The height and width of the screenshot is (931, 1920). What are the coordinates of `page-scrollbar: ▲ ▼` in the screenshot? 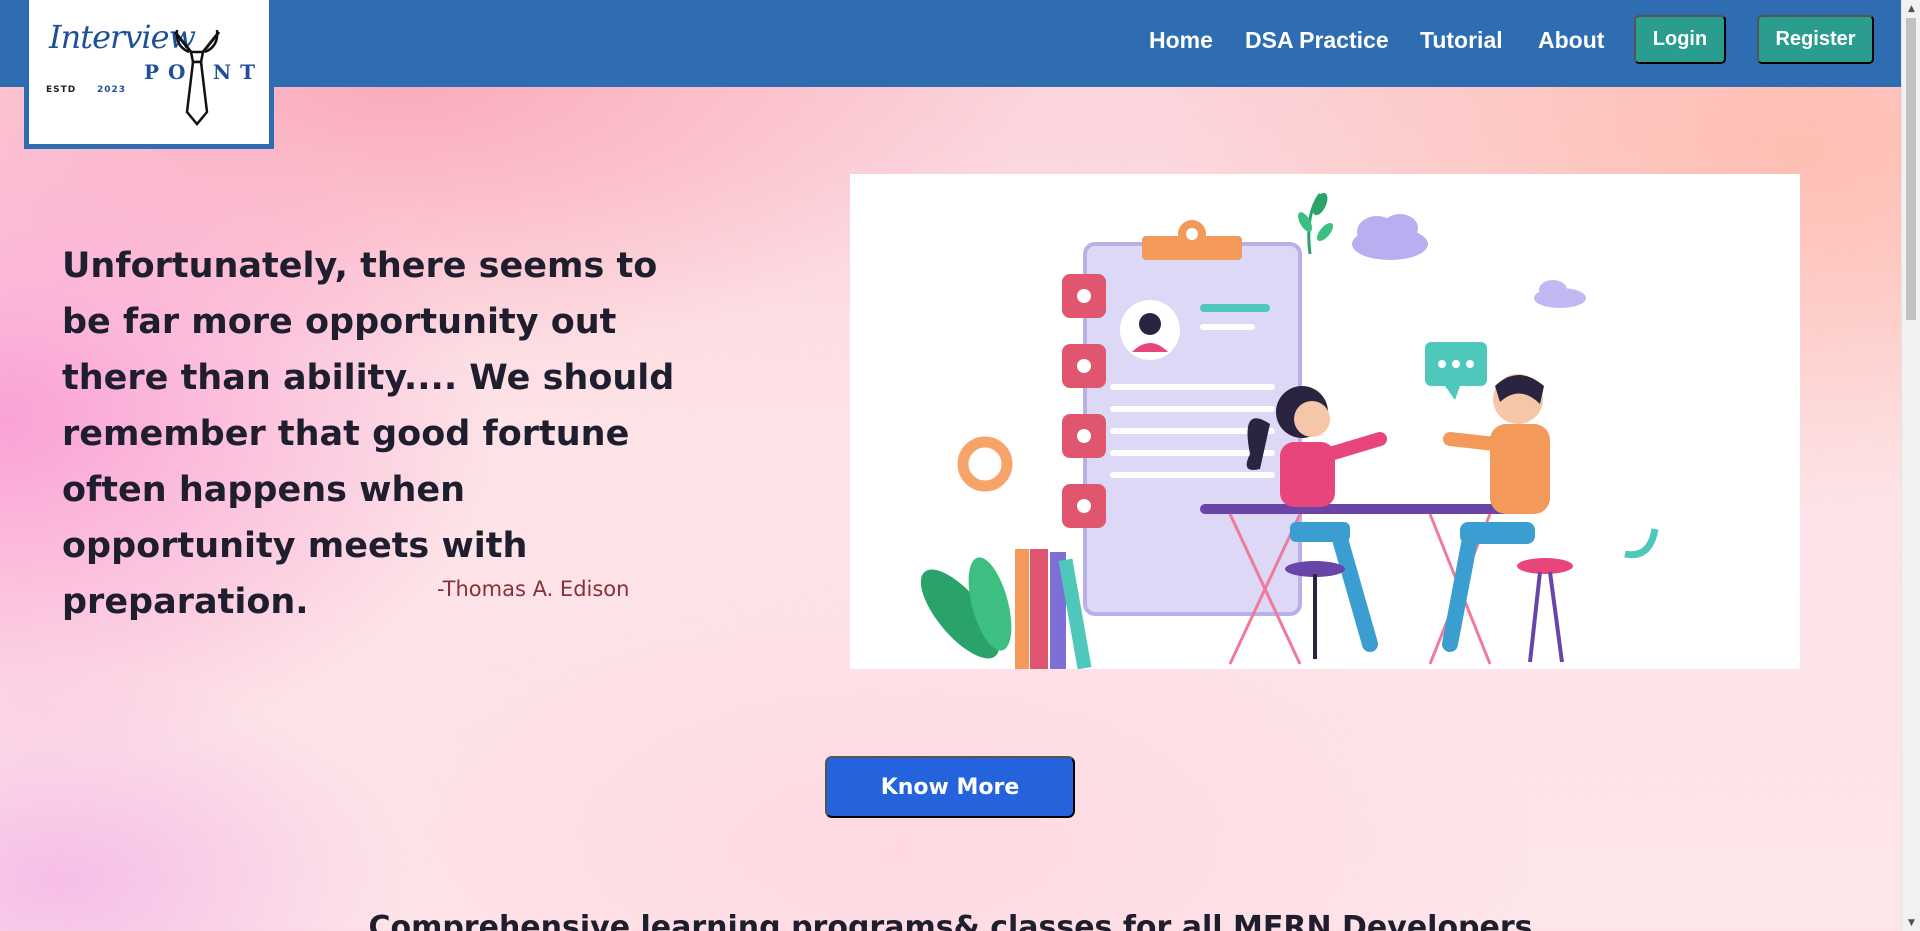 It's located at (1910, 465).